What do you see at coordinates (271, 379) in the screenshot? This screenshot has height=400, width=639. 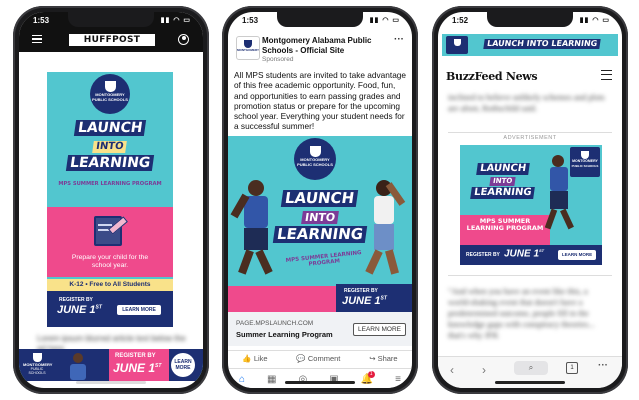 I see `marketplace-tab-icon: ▦` at bounding box center [271, 379].